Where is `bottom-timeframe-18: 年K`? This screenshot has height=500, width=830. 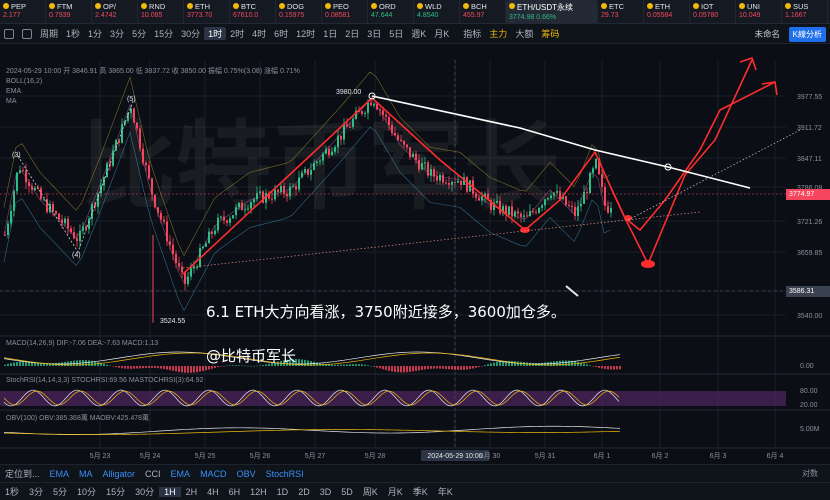
bottom-timeframe-18: 年K is located at coordinates (445, 491).